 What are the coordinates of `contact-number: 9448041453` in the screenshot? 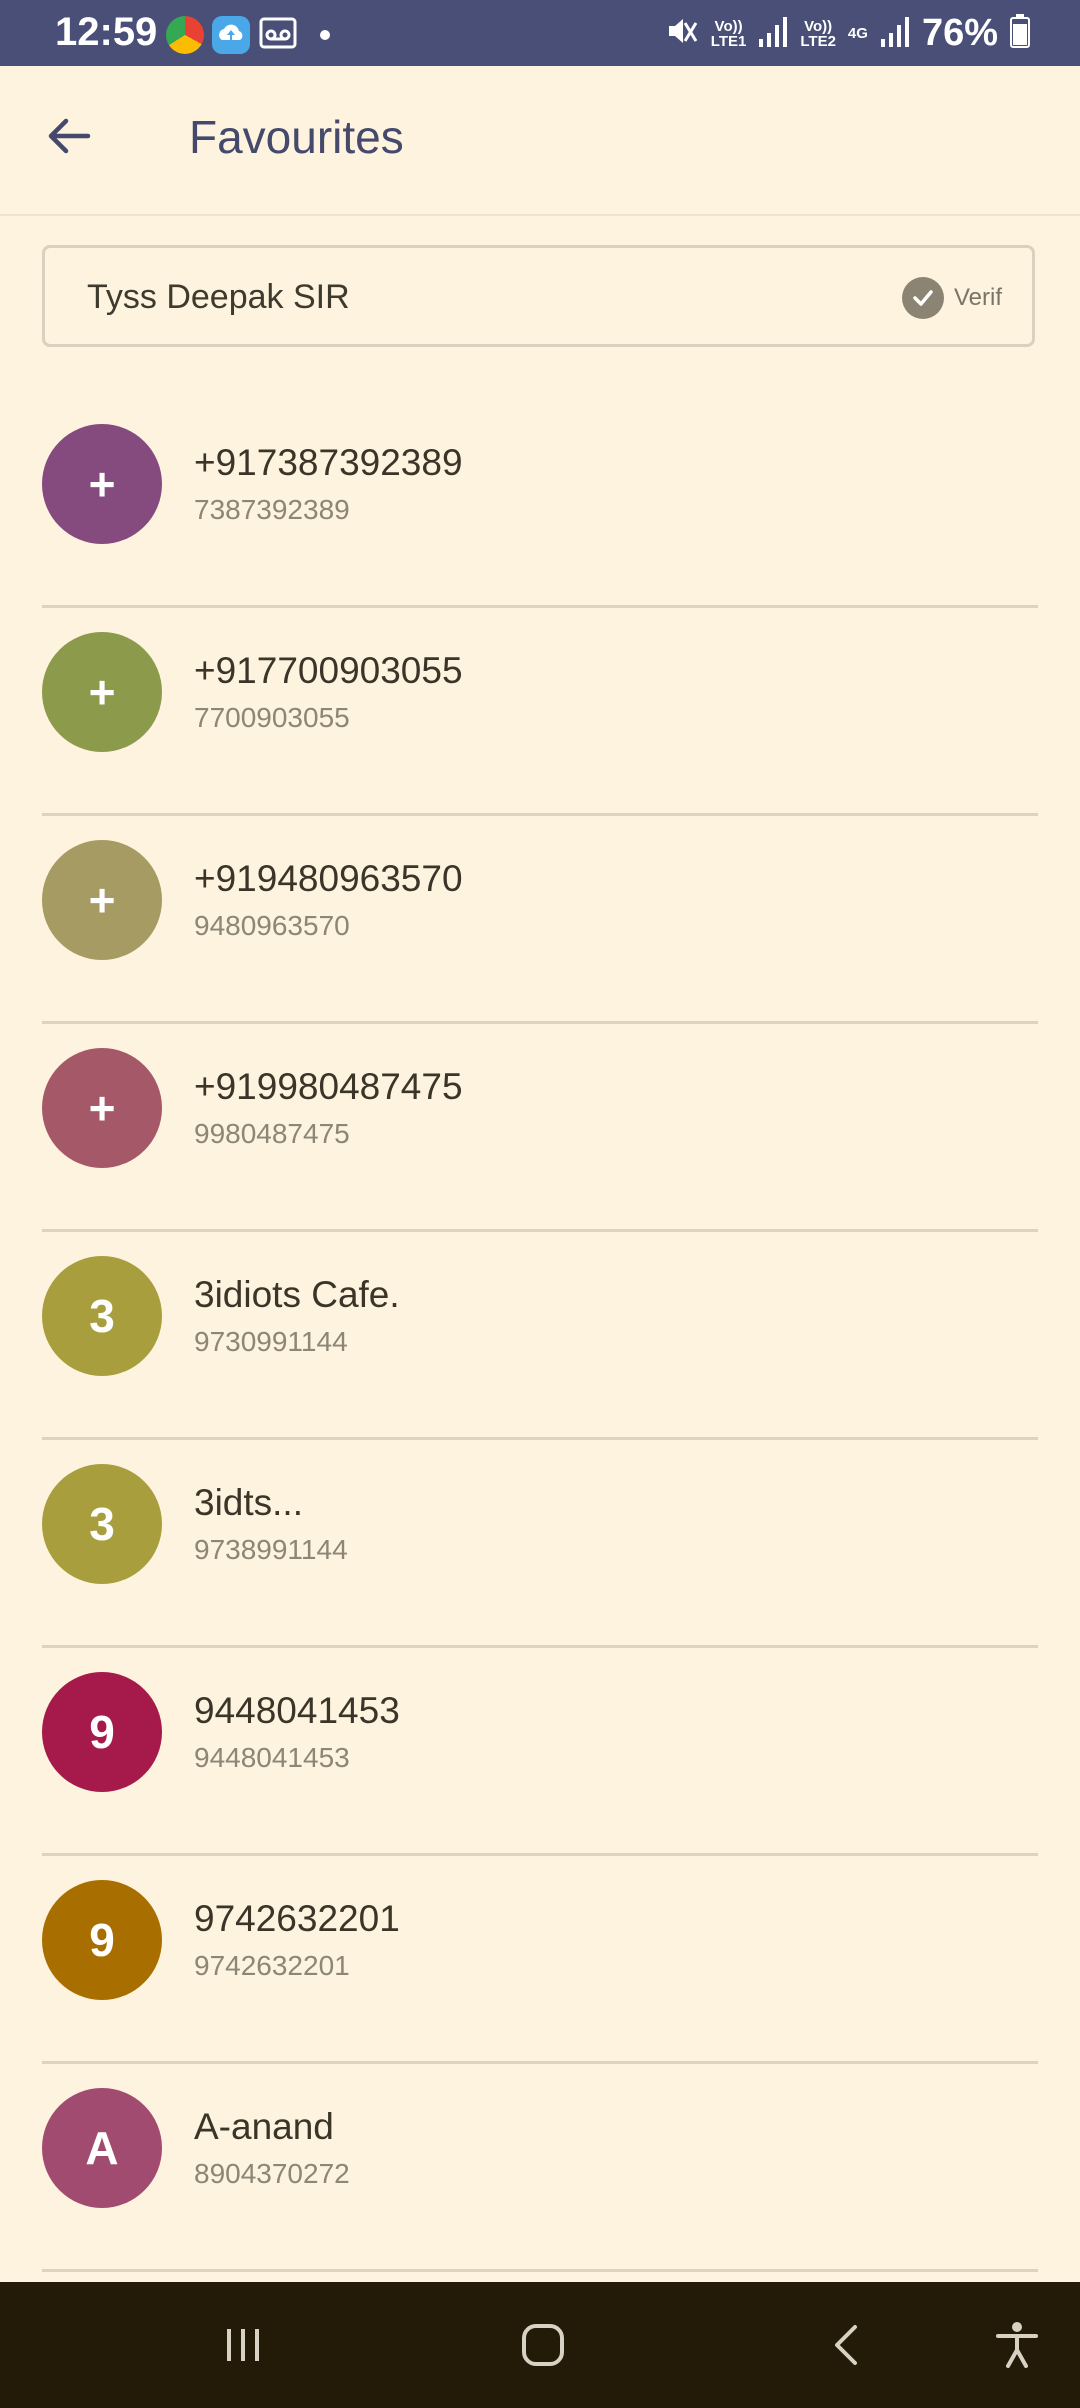 It's located at (272, 1757).